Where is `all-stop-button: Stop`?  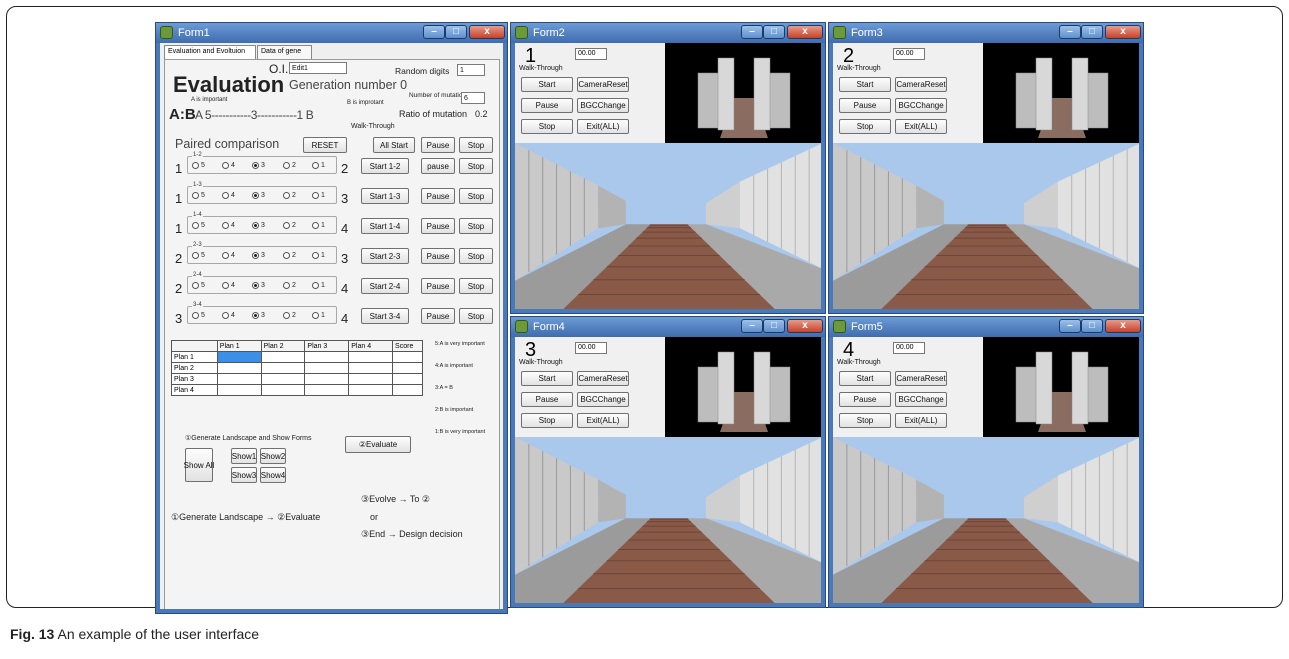 all-stop-button: Stop is located at coordinates (476, 145).